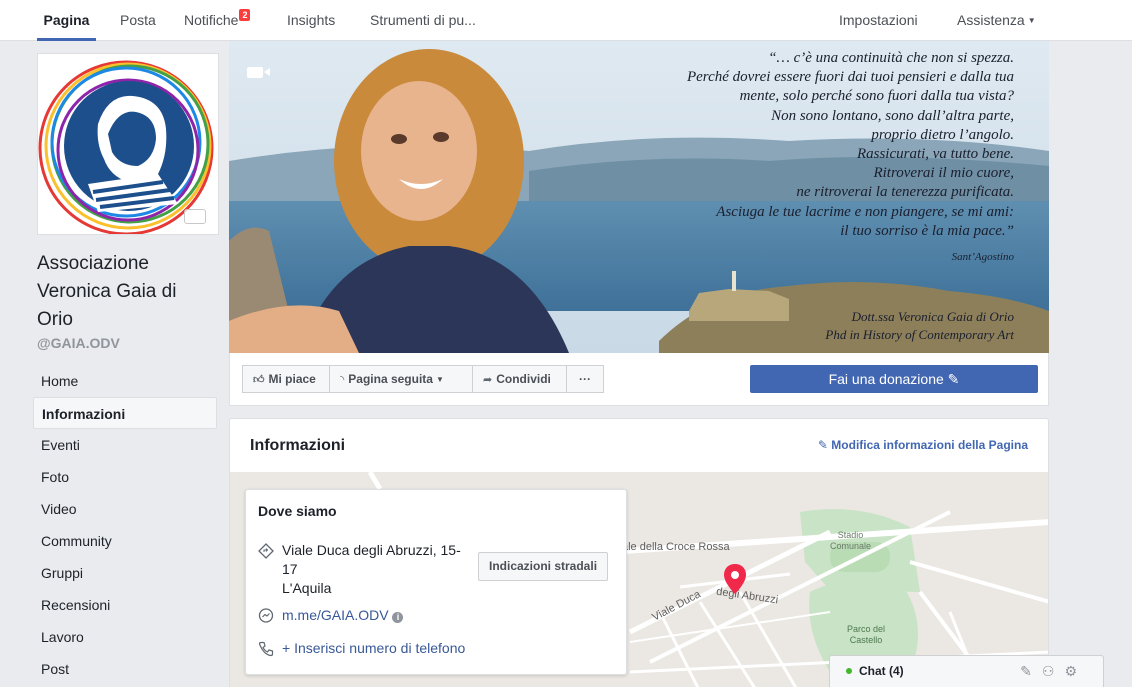 This screenshot has width=1132, height=687. I want to click on sidebar-item-home: Home, so click(125, 381).